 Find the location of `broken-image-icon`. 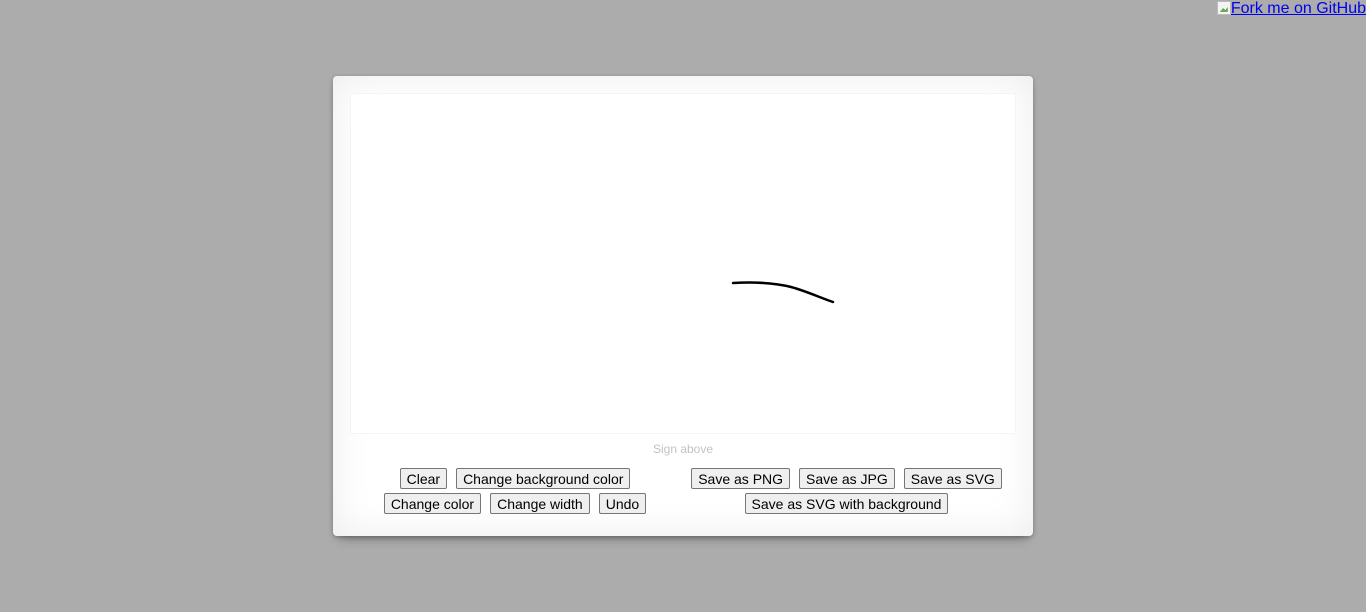

broken-image-icon is located at coordinates (1223, 8).